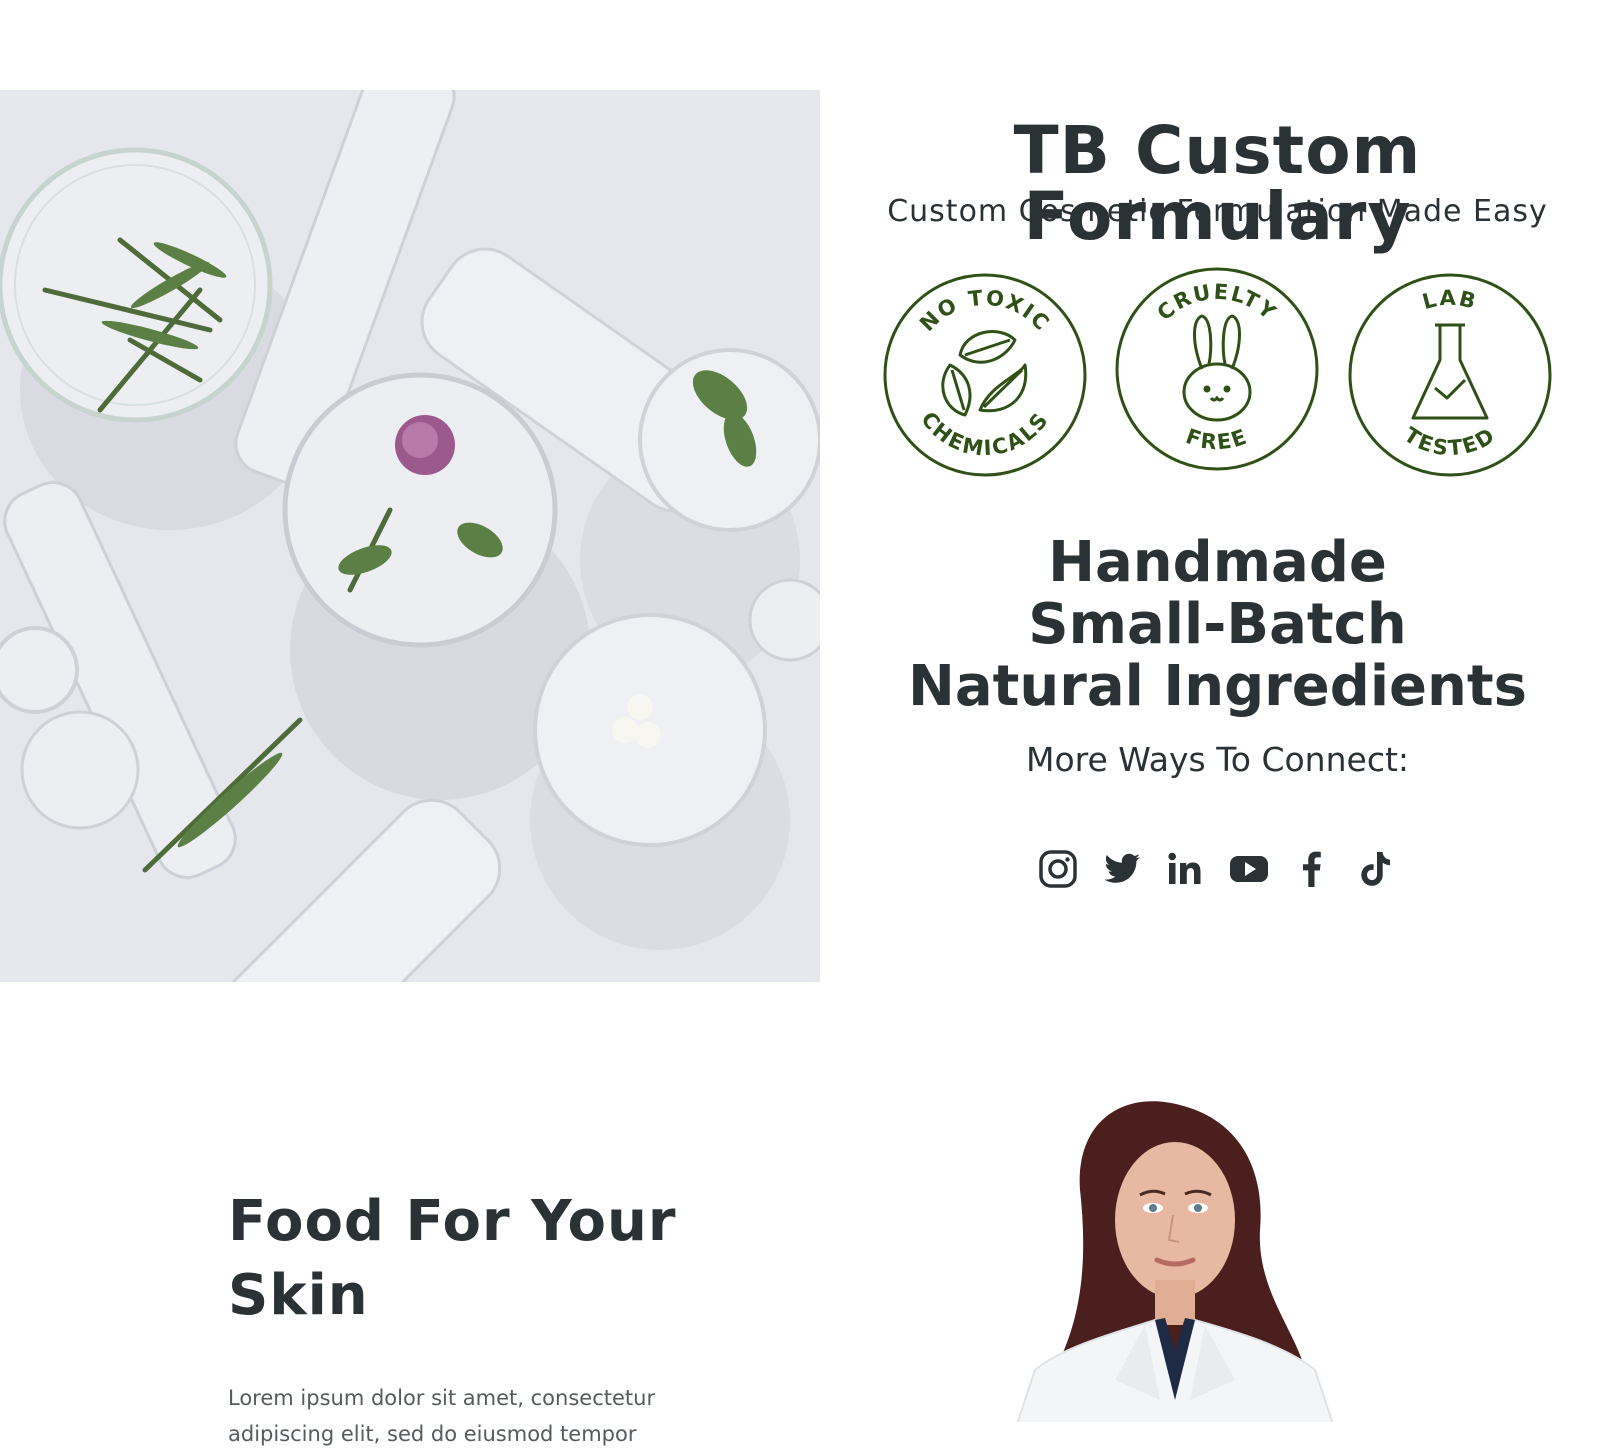 This screenshot has width=1615, height=1452. I want to click on badge-1-top-text: NO TOXIC, so click(984, 311).